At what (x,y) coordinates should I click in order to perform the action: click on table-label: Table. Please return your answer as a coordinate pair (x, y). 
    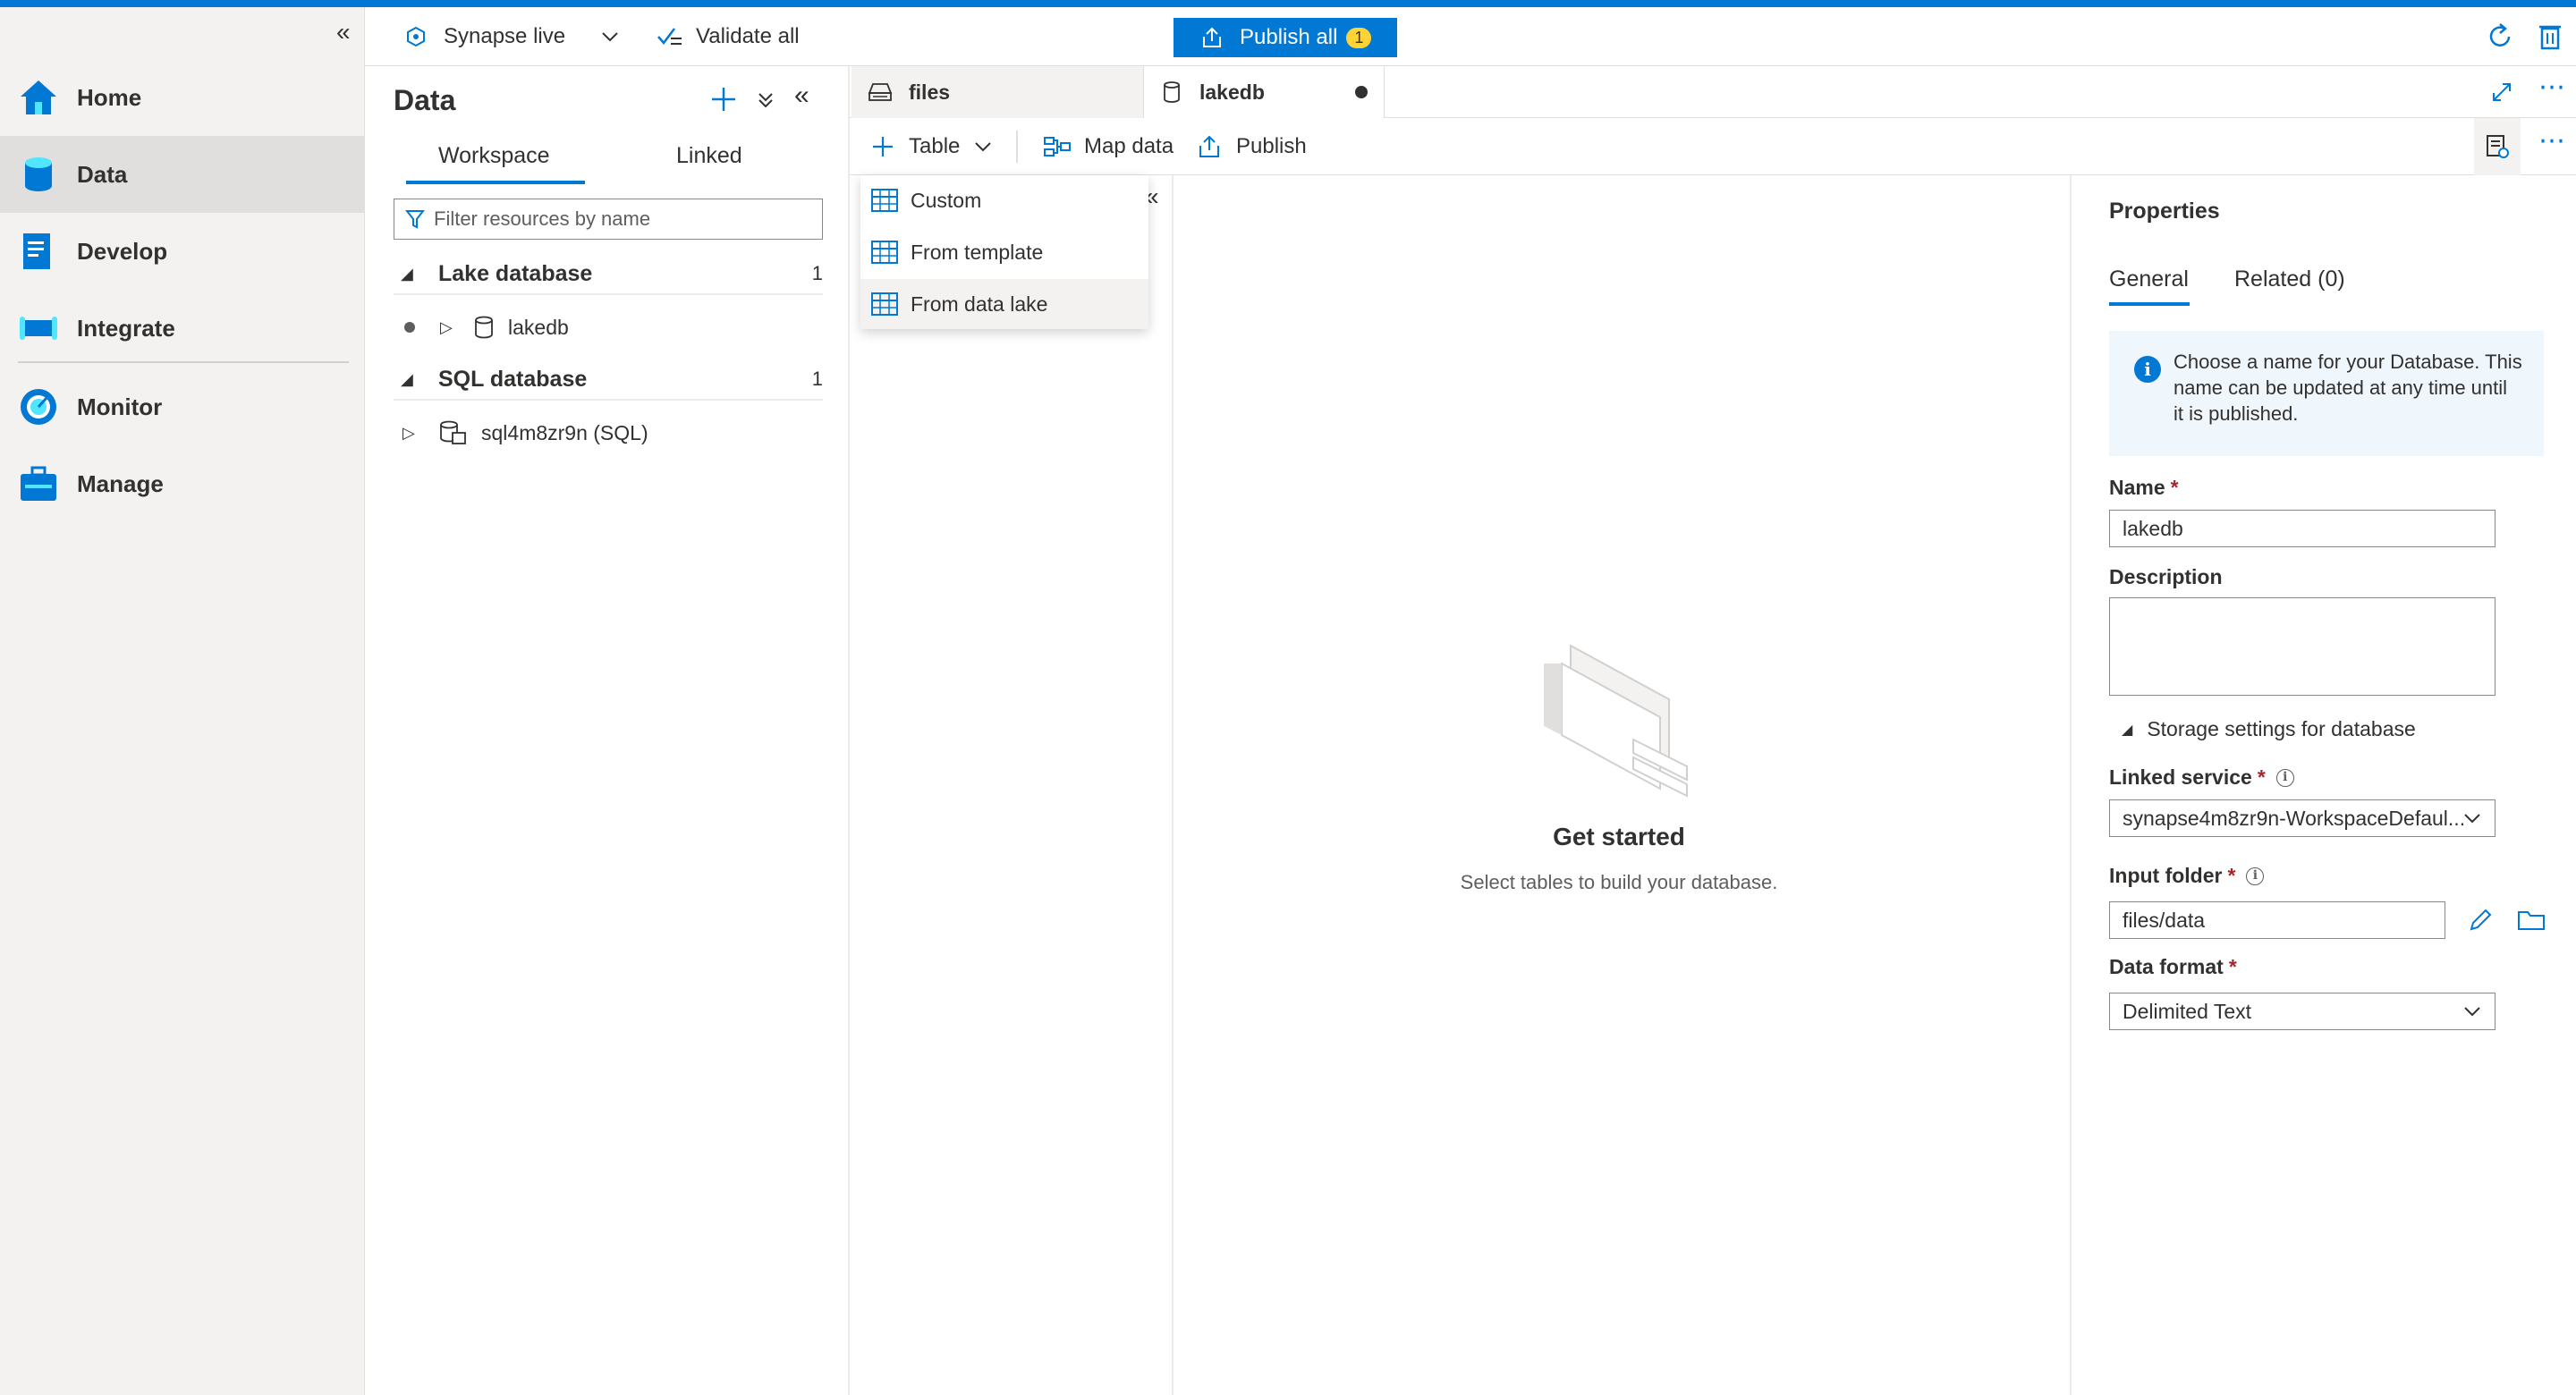
    Looking at the image, I should click on (935, 146).